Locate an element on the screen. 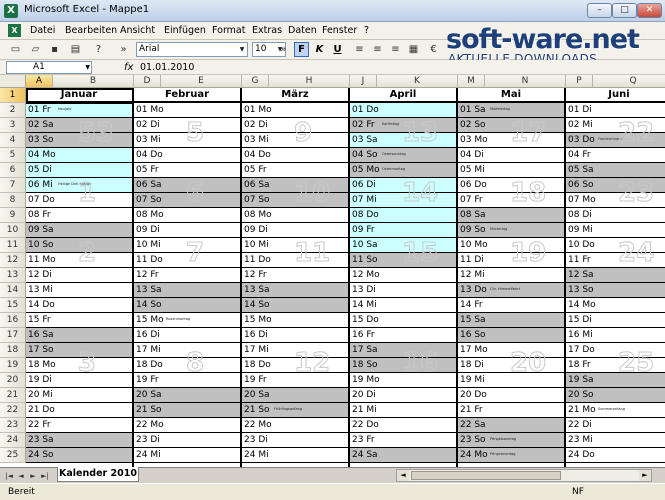 The height and width of the screenshot is (500, 665). day-cell: 08 Mo is located at coordinates (187, 215).